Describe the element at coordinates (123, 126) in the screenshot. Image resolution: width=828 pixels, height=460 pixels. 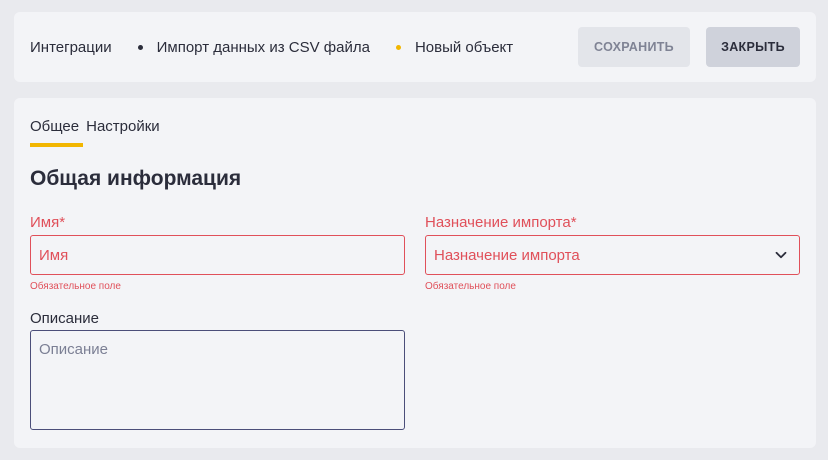
I see `tab-settings: Настройки` at that location.